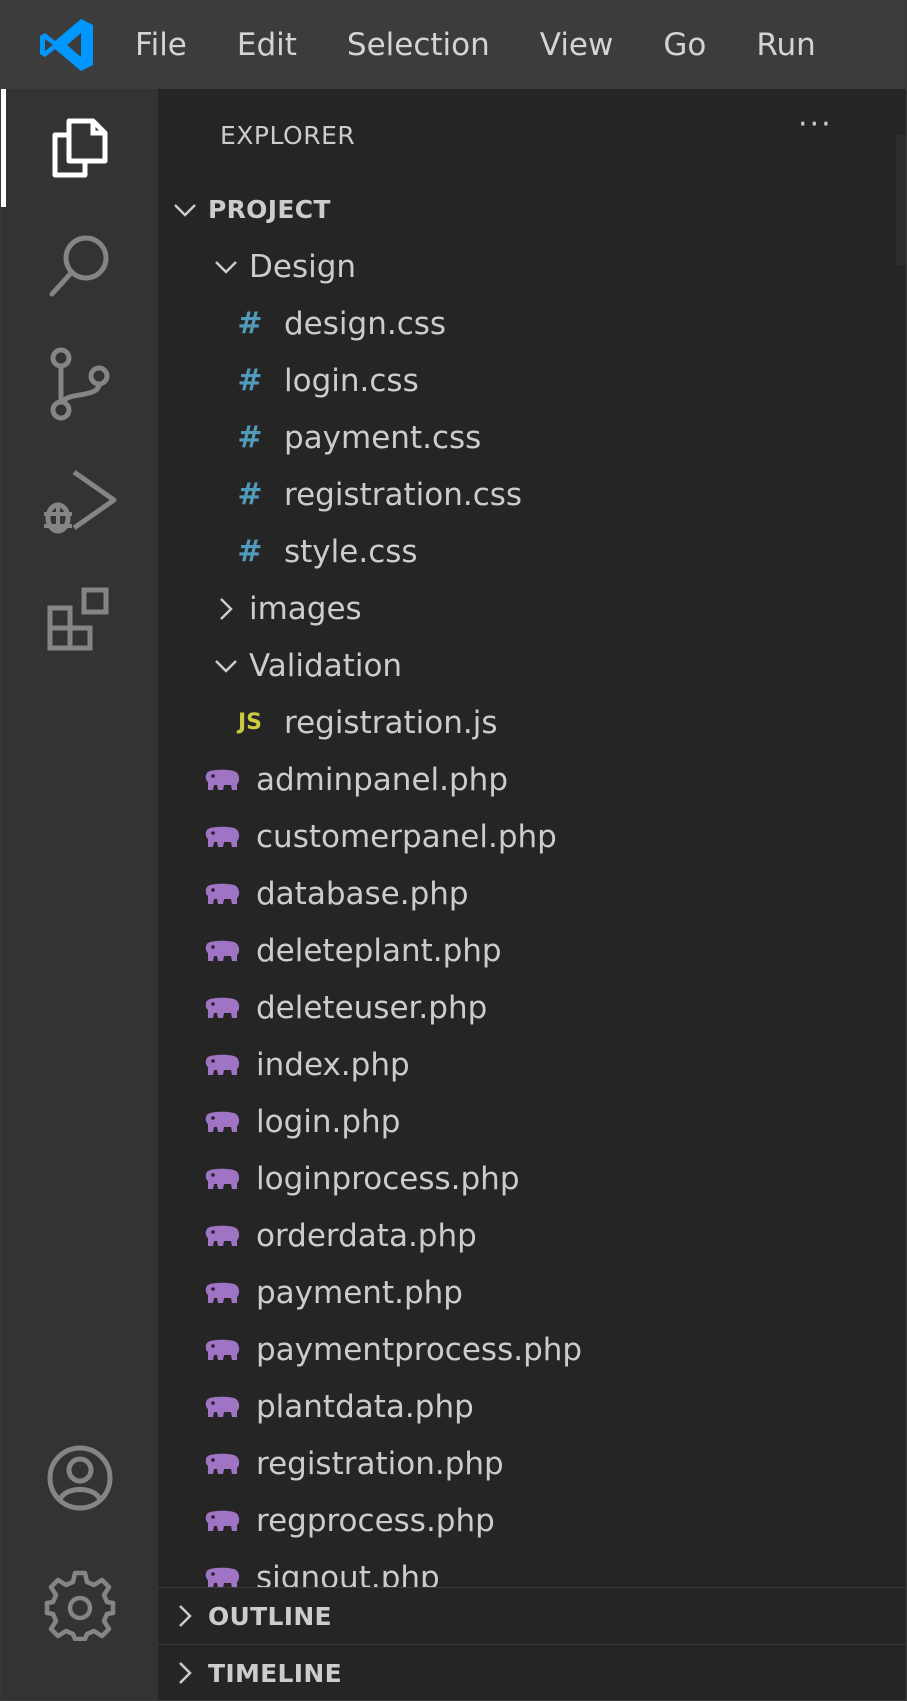  Describe the element at coordinates (419, 1349) in the screenshot. I see `file-label: paymentprocess.php` at that location.